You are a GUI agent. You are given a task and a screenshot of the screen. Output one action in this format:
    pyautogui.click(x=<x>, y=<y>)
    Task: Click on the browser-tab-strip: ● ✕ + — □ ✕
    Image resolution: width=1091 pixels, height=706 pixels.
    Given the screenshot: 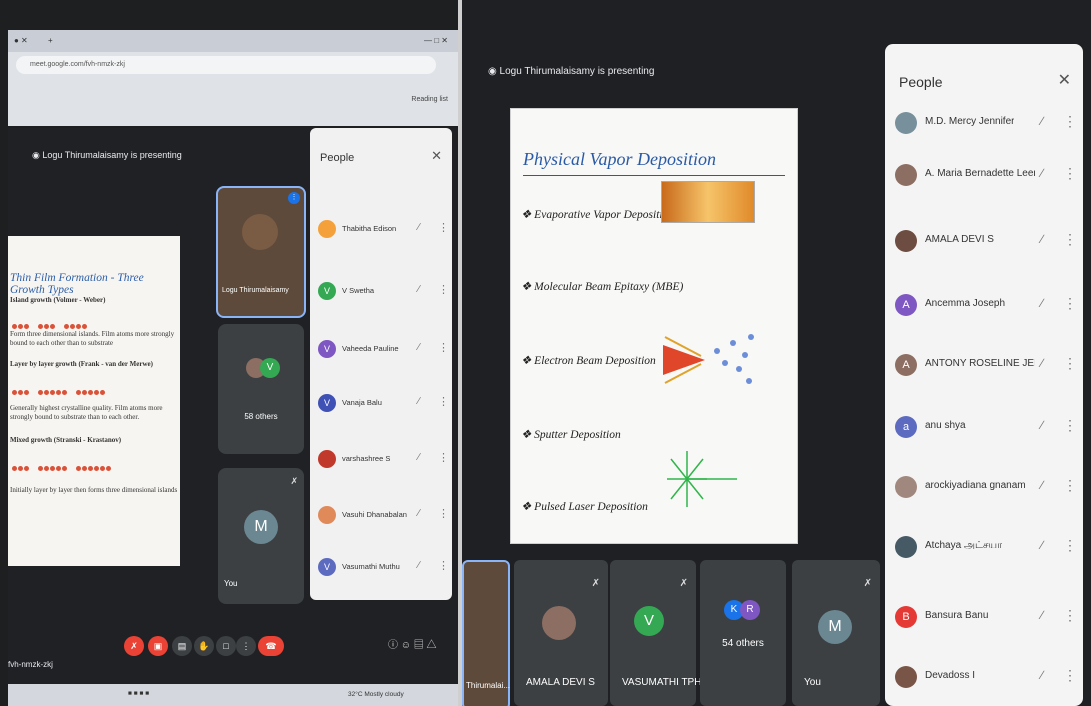 What is the action you would take?
    pyautogui.click(x=233, y=41)
    